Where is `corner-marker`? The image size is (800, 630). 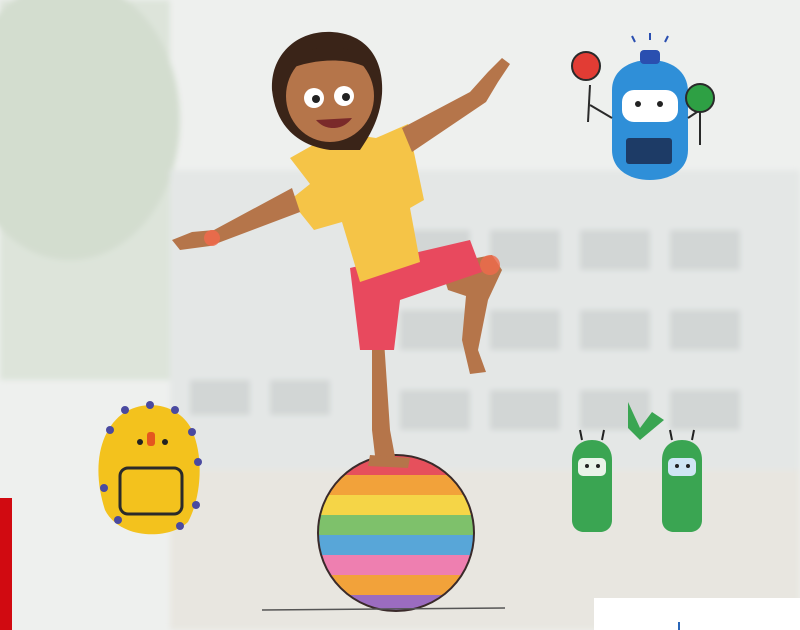 corner-marker is located at coordinates (679, 626).